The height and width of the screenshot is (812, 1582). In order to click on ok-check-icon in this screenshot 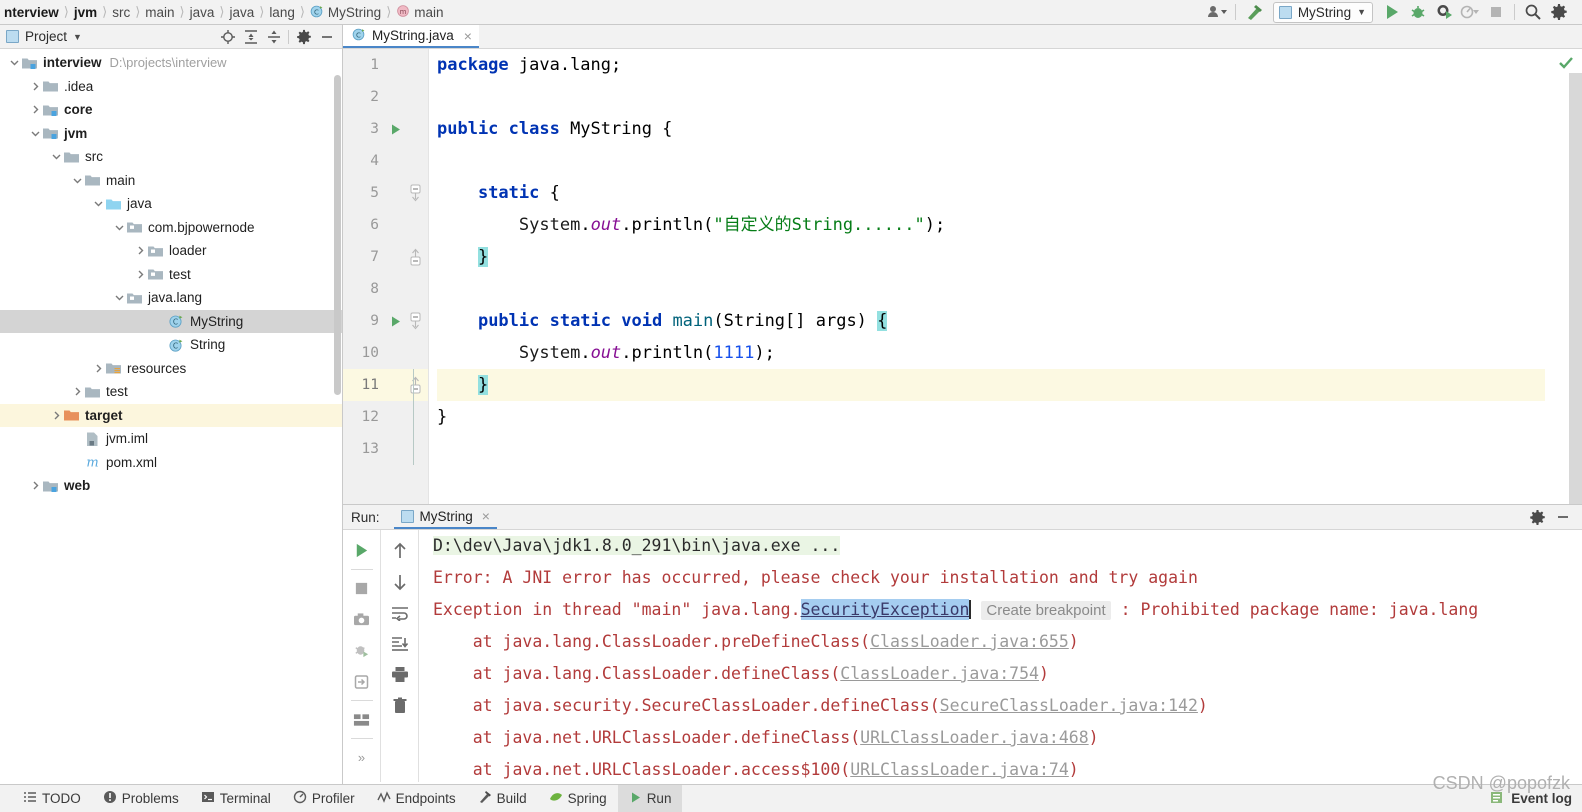, I will do `click(1566, 65)`.